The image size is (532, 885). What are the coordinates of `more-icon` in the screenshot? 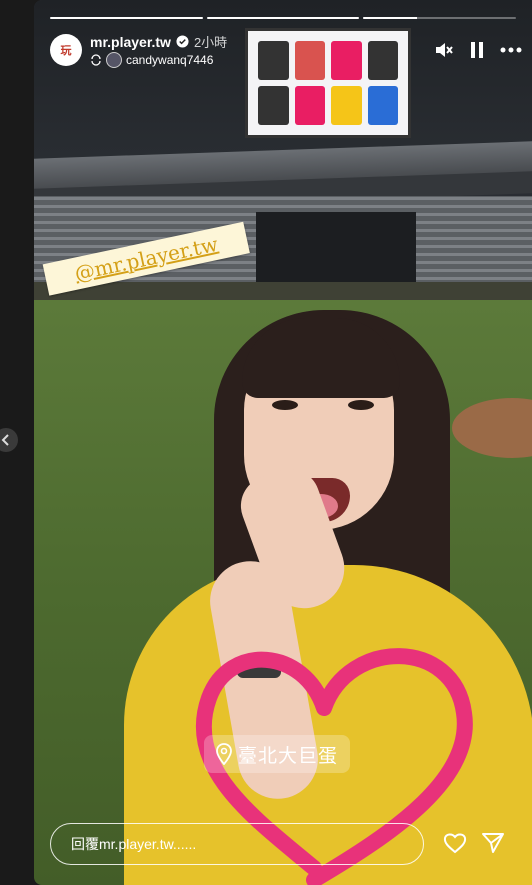 It's located at (511, 50).